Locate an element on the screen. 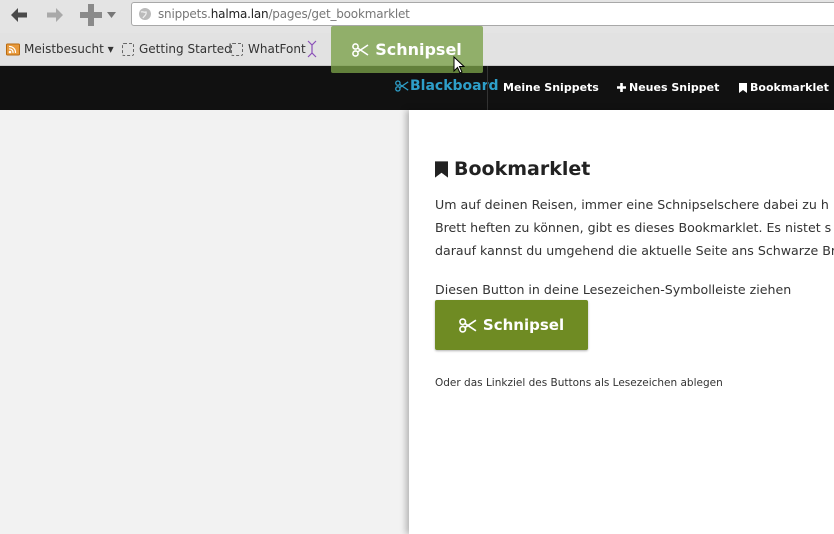 The image size is (834, 534). drop-indicator-icon is located at coordinates (312, 49).